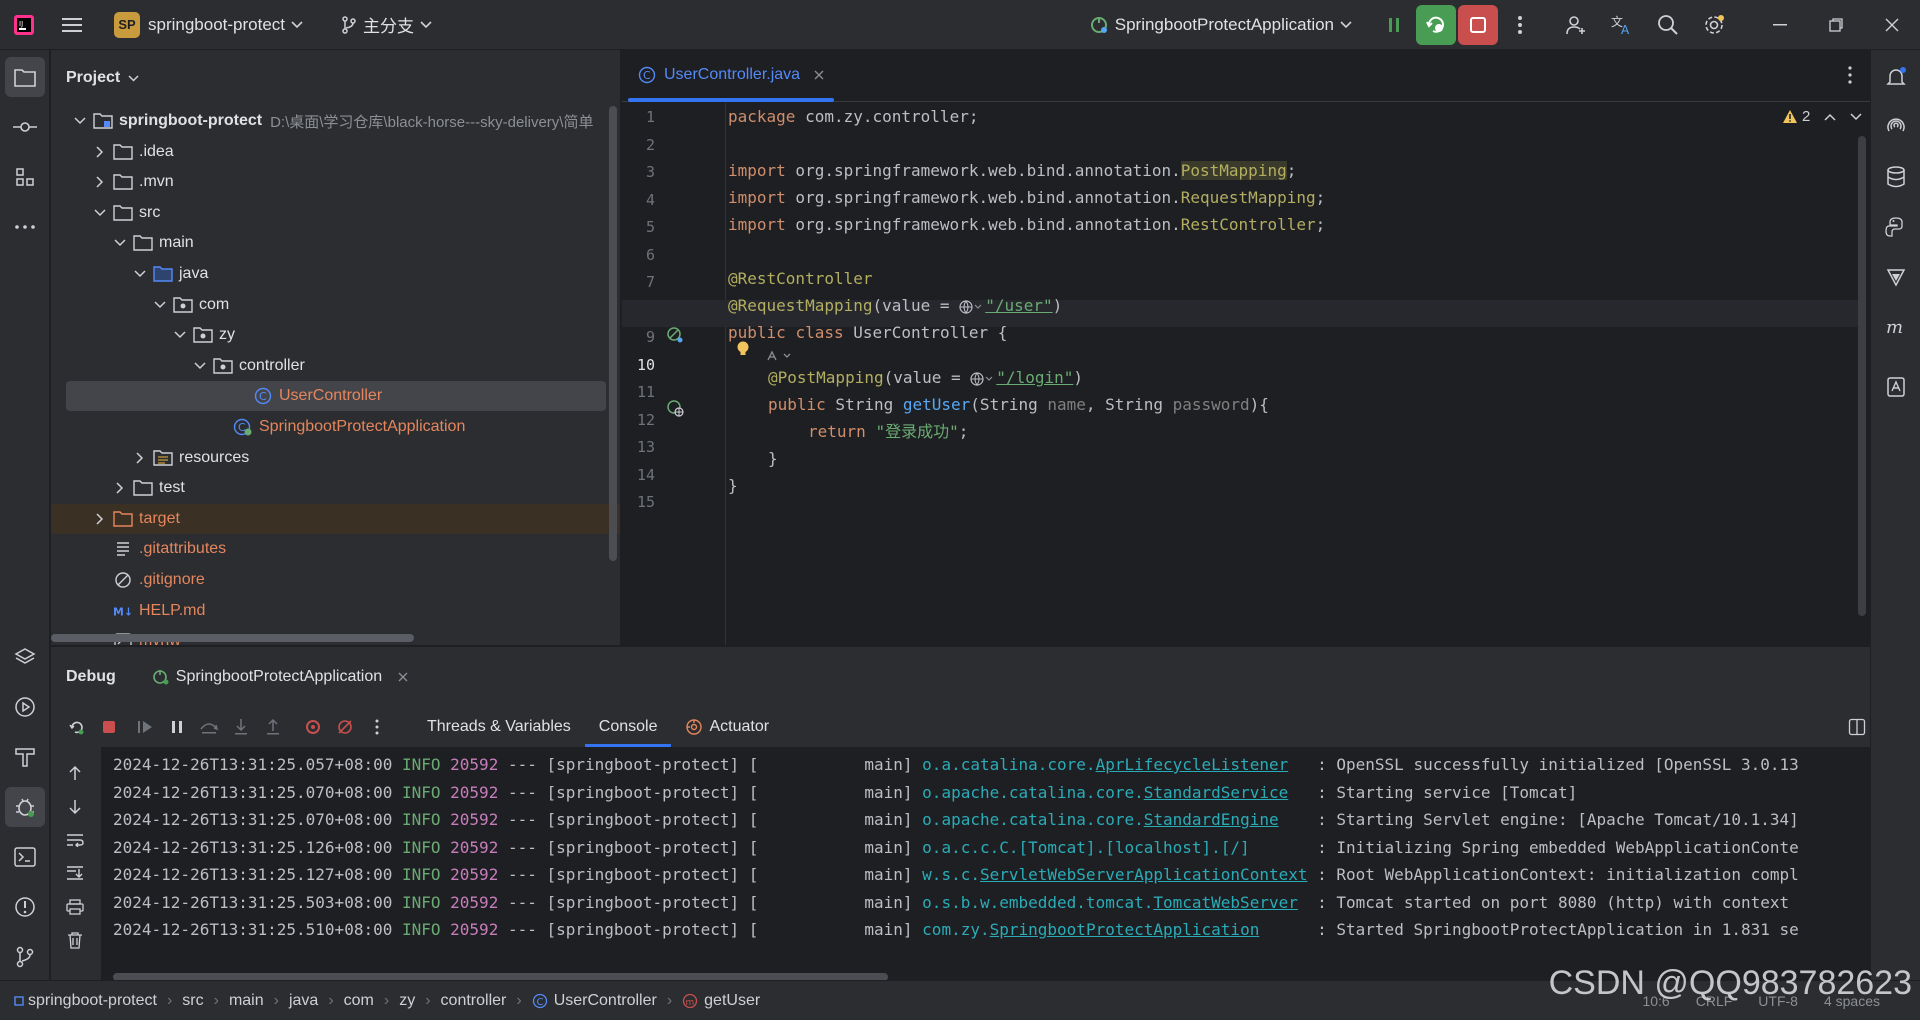 The height and width of the screenshot is (1020, 1920). Describe the element at coordinates (335, 78) in the screenshot. I see `project-panel-header: Project` at that location.